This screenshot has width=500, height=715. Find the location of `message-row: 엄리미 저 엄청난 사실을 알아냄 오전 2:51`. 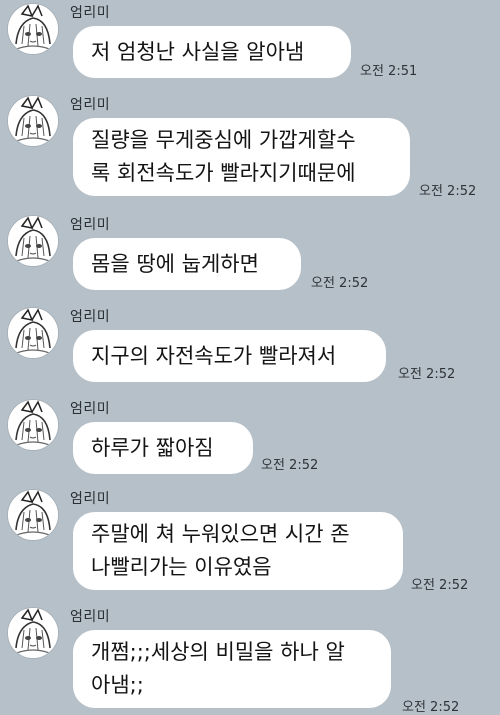

message-row: 엄리미 저 엄청난 사실을 알아냄 오전 2:51 is located at coordinates (250, 45).